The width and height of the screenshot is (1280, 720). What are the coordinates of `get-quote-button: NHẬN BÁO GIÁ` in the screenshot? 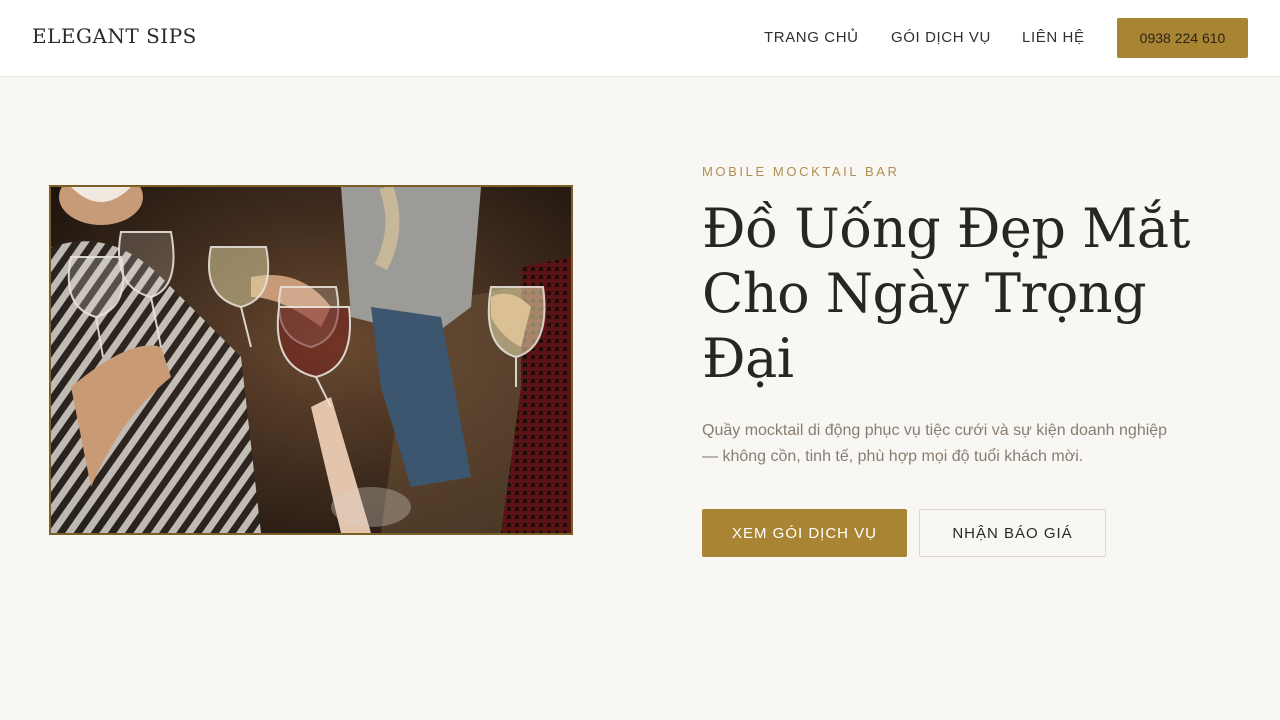 It's located at (1012, 533).